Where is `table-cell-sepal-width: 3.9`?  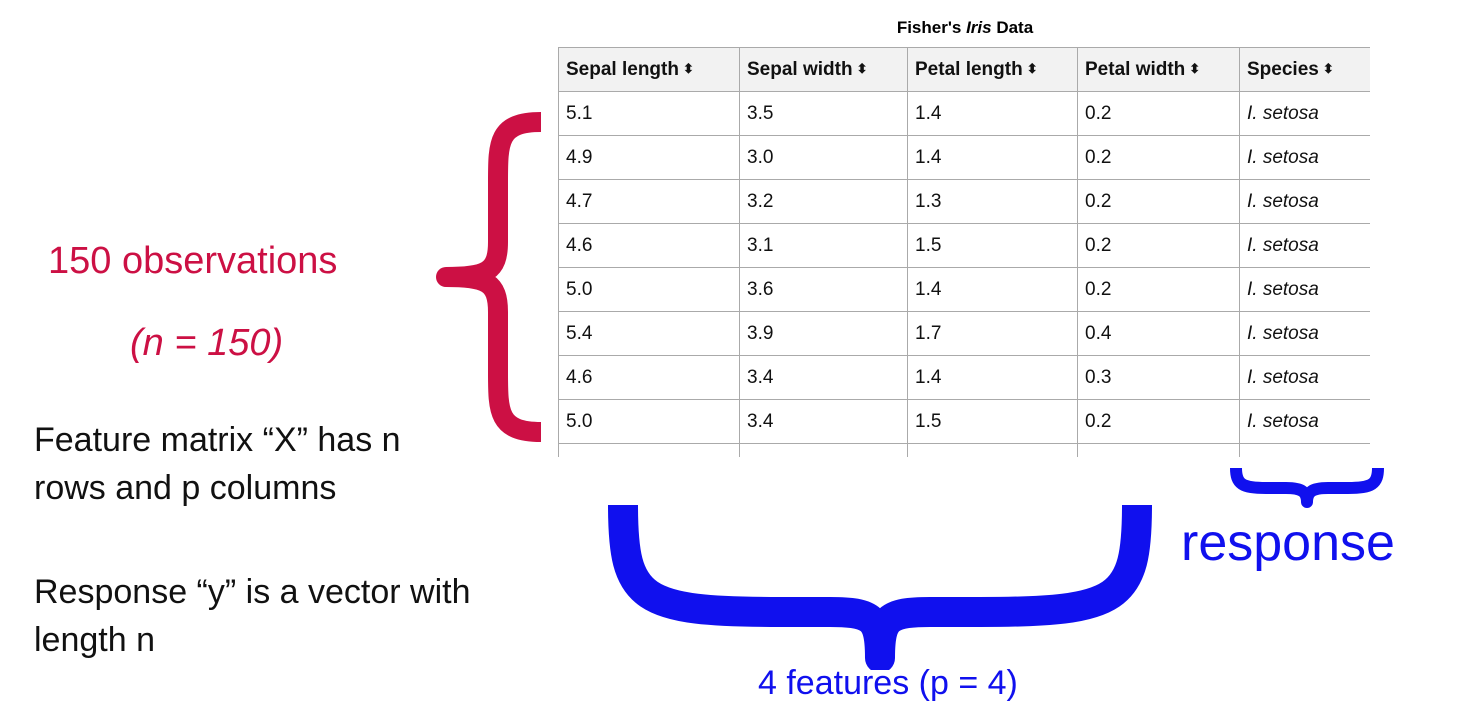
table-cell-sepal-width: 3.9 is located at coordinates (823, 333).